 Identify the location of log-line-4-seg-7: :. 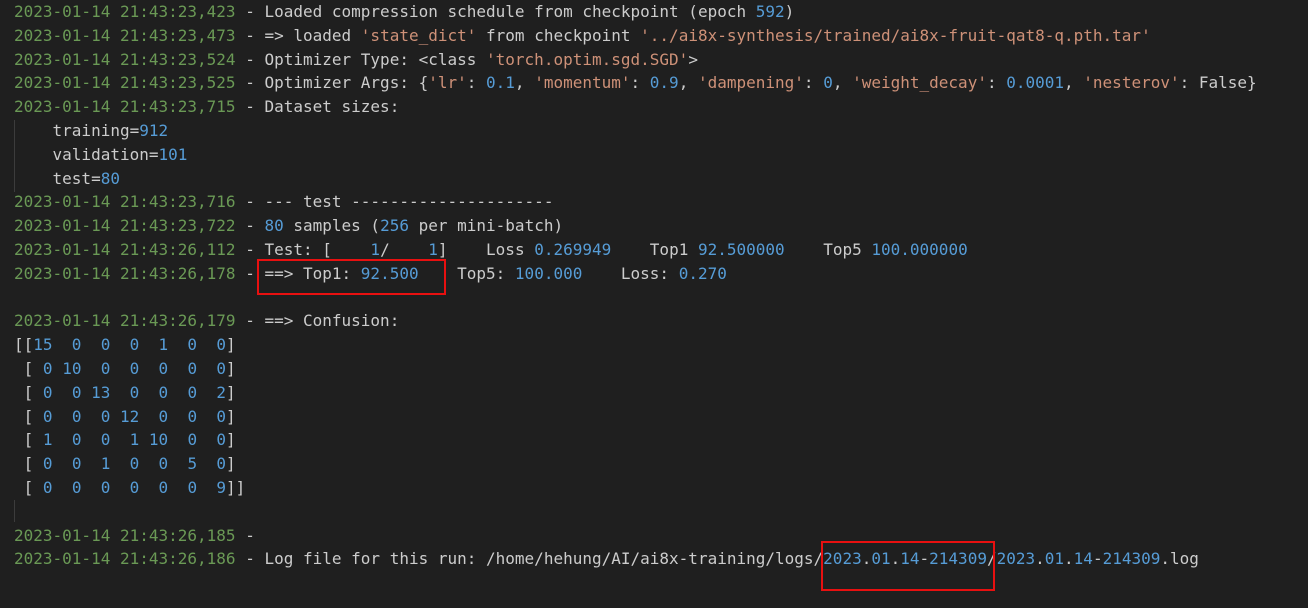
(640, 83).